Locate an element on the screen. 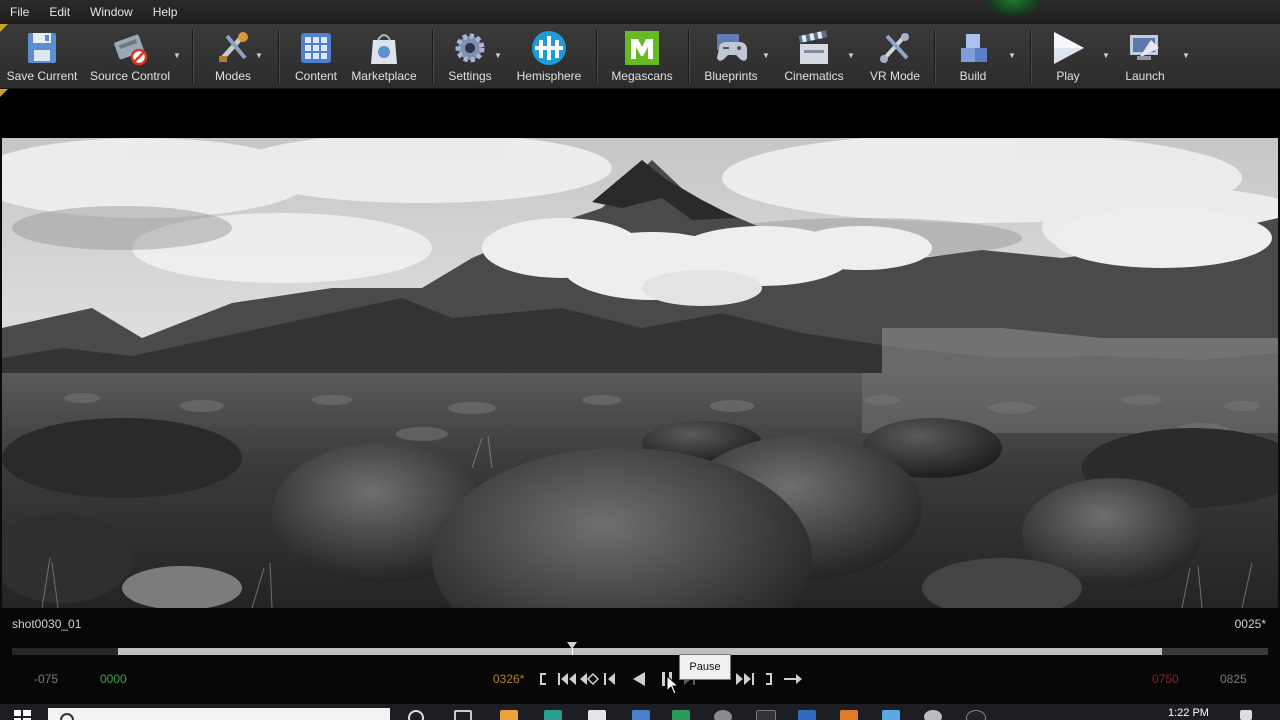 Image resolution: width=1280 pixels, height=720 pixels. app-icon-circle is located at coordinates (933, 715).